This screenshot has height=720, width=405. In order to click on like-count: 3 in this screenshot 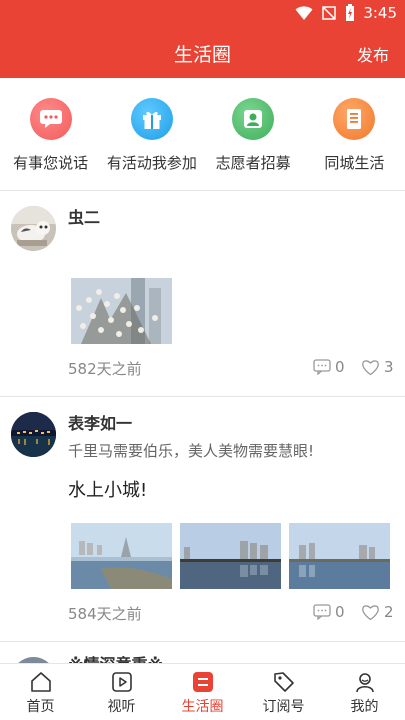, I will do `click(389, 367)`.